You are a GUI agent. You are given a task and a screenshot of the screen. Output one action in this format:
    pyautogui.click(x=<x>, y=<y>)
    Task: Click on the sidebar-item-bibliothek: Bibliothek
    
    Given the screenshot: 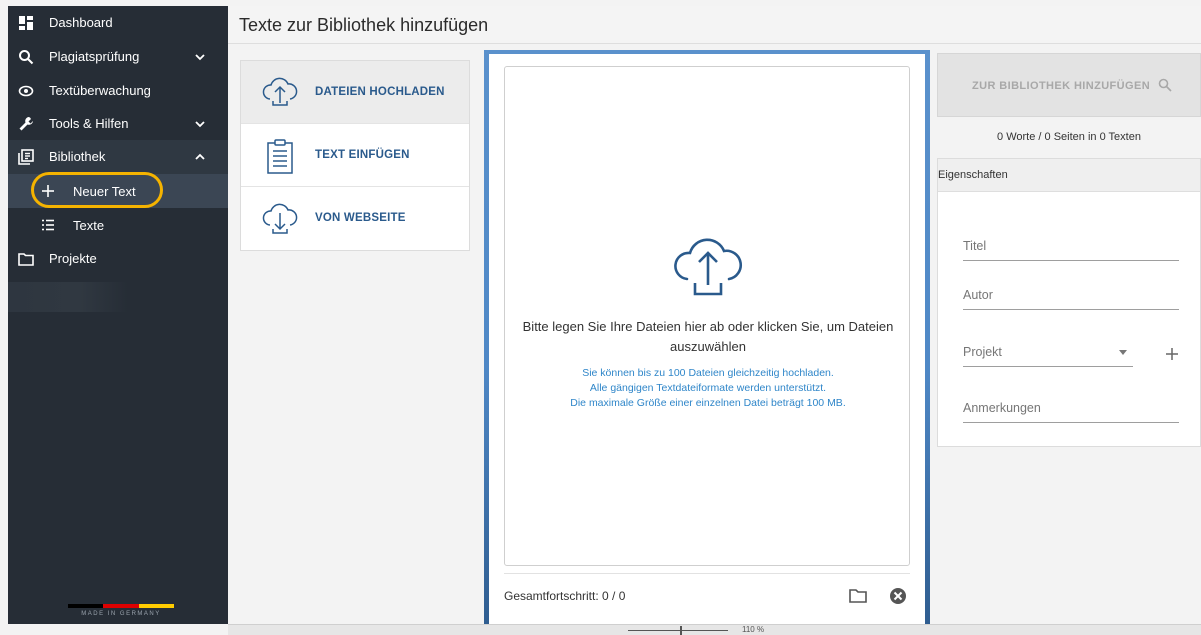 What is the action you would take?
    pyautogui.click(x=118, y=157)
    